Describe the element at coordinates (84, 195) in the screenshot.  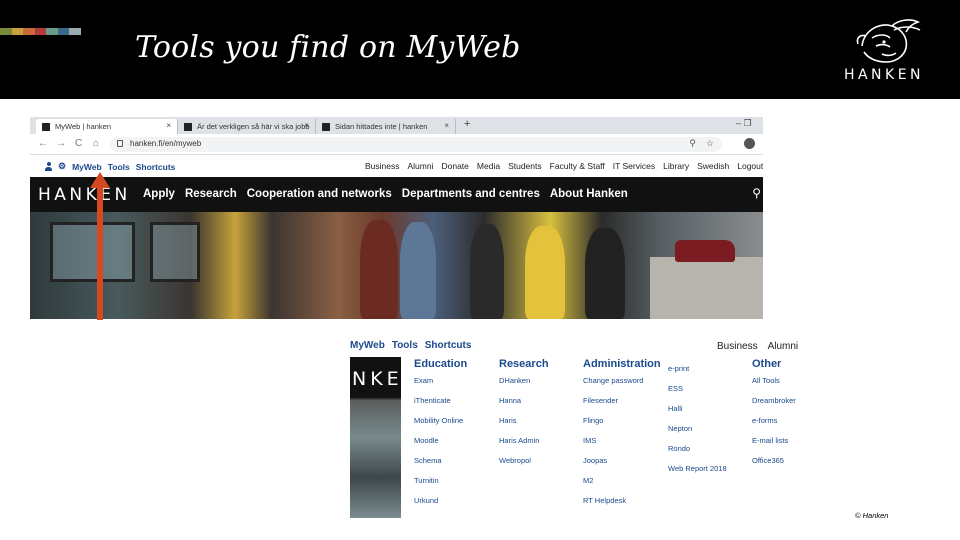
I see `site-brand-logo: HANKEN` at that location.